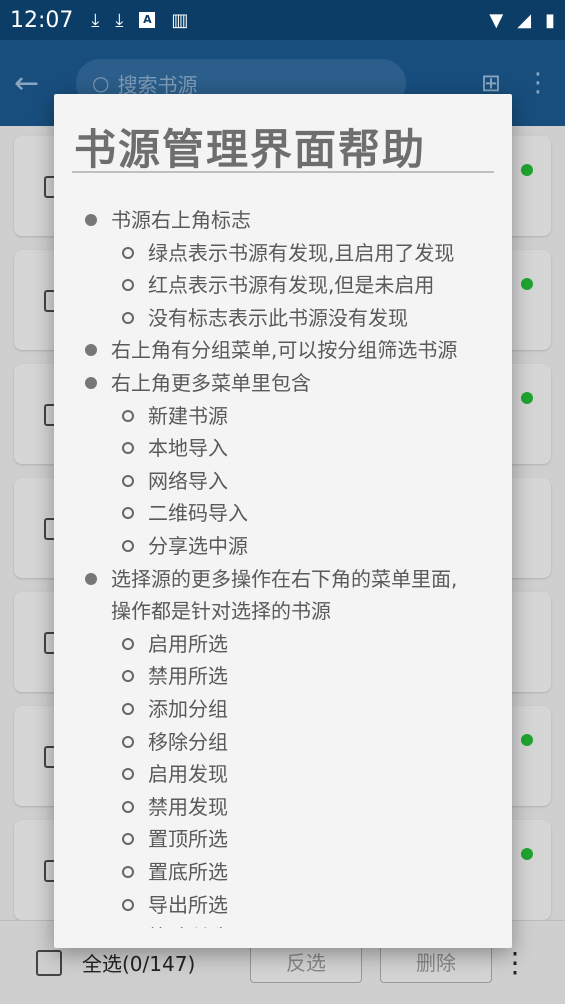 The image size is (565, 1004). I want to click on select-all-label: 全选(0/147), so click(152, 962).